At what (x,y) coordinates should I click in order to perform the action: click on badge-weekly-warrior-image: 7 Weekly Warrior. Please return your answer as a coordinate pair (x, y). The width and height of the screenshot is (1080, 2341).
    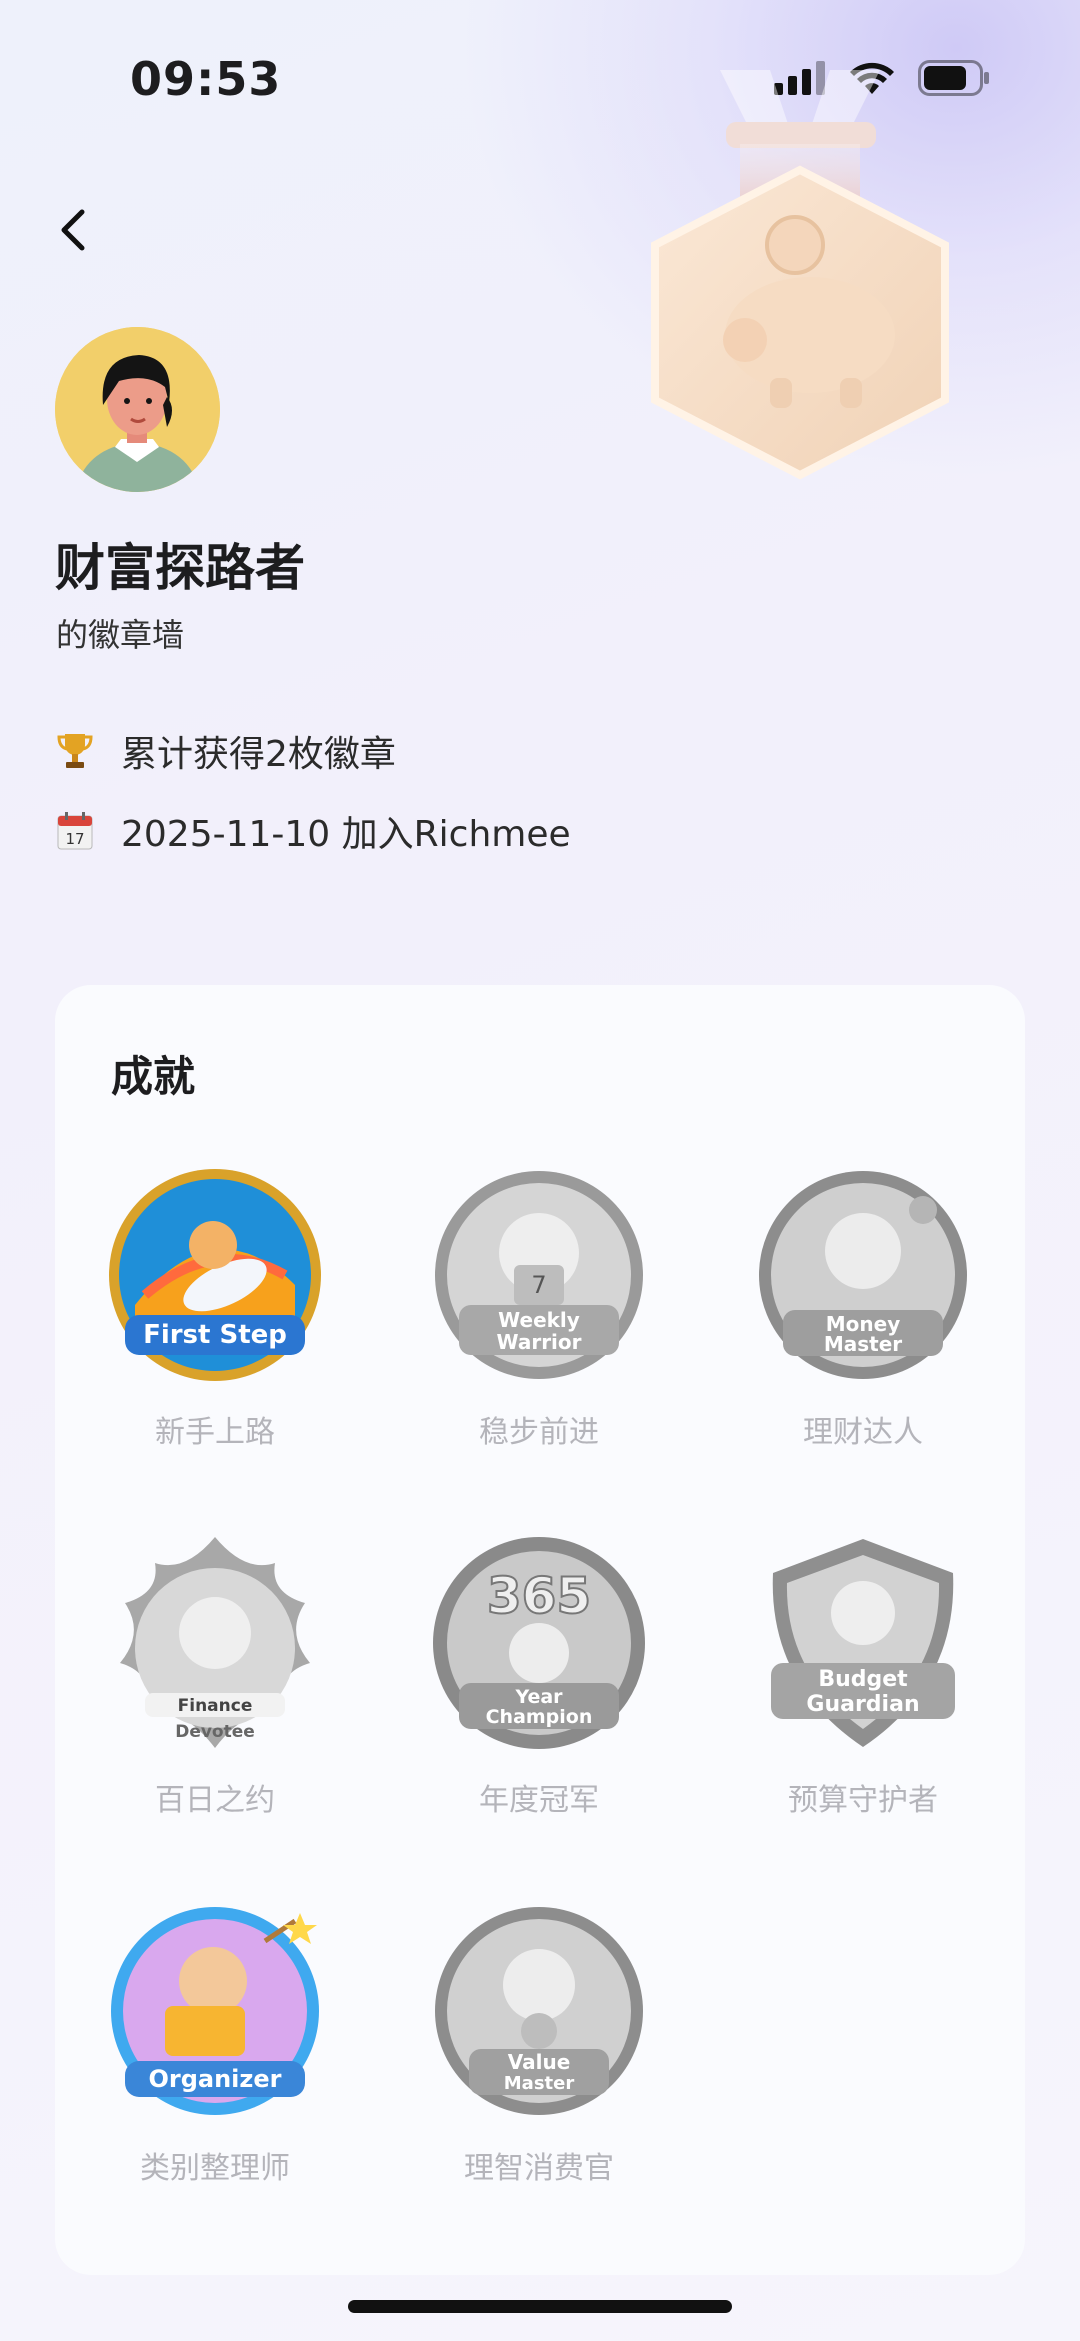
    Looking at the image, I should click on (539, 1275).